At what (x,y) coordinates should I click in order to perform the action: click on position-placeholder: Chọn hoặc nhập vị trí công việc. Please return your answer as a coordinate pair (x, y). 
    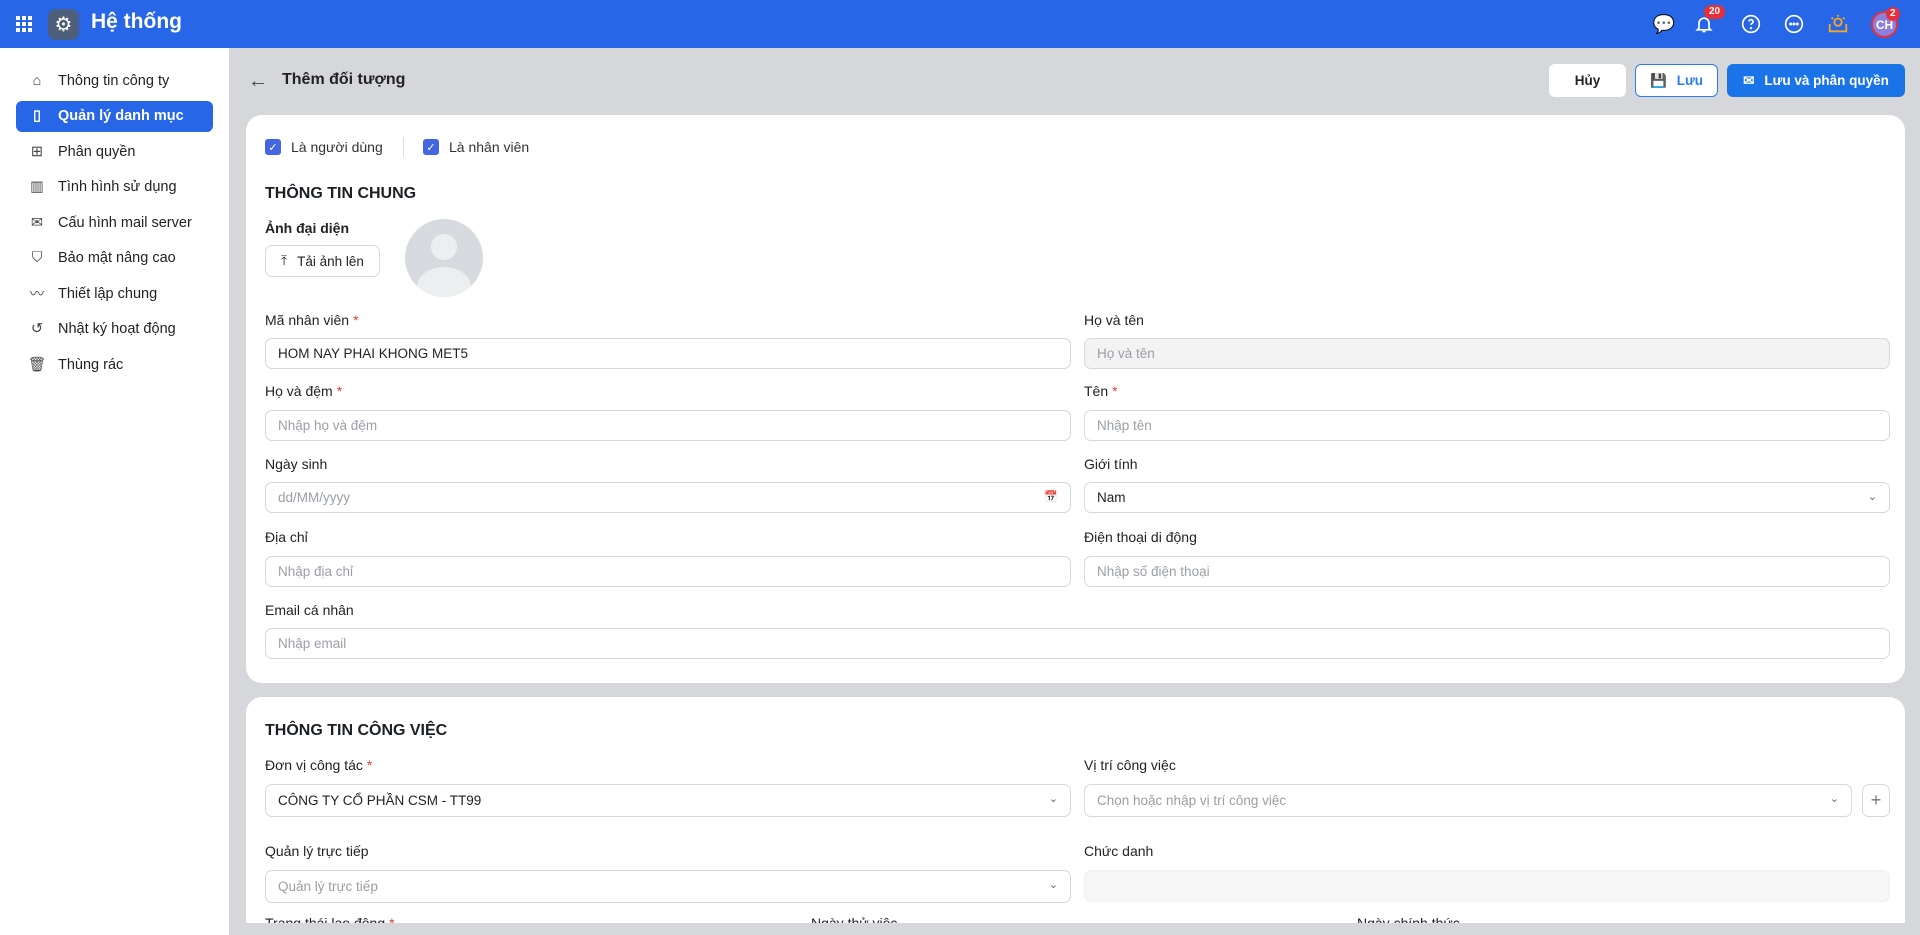
    Looking at the image, I should click on (1192, 800).